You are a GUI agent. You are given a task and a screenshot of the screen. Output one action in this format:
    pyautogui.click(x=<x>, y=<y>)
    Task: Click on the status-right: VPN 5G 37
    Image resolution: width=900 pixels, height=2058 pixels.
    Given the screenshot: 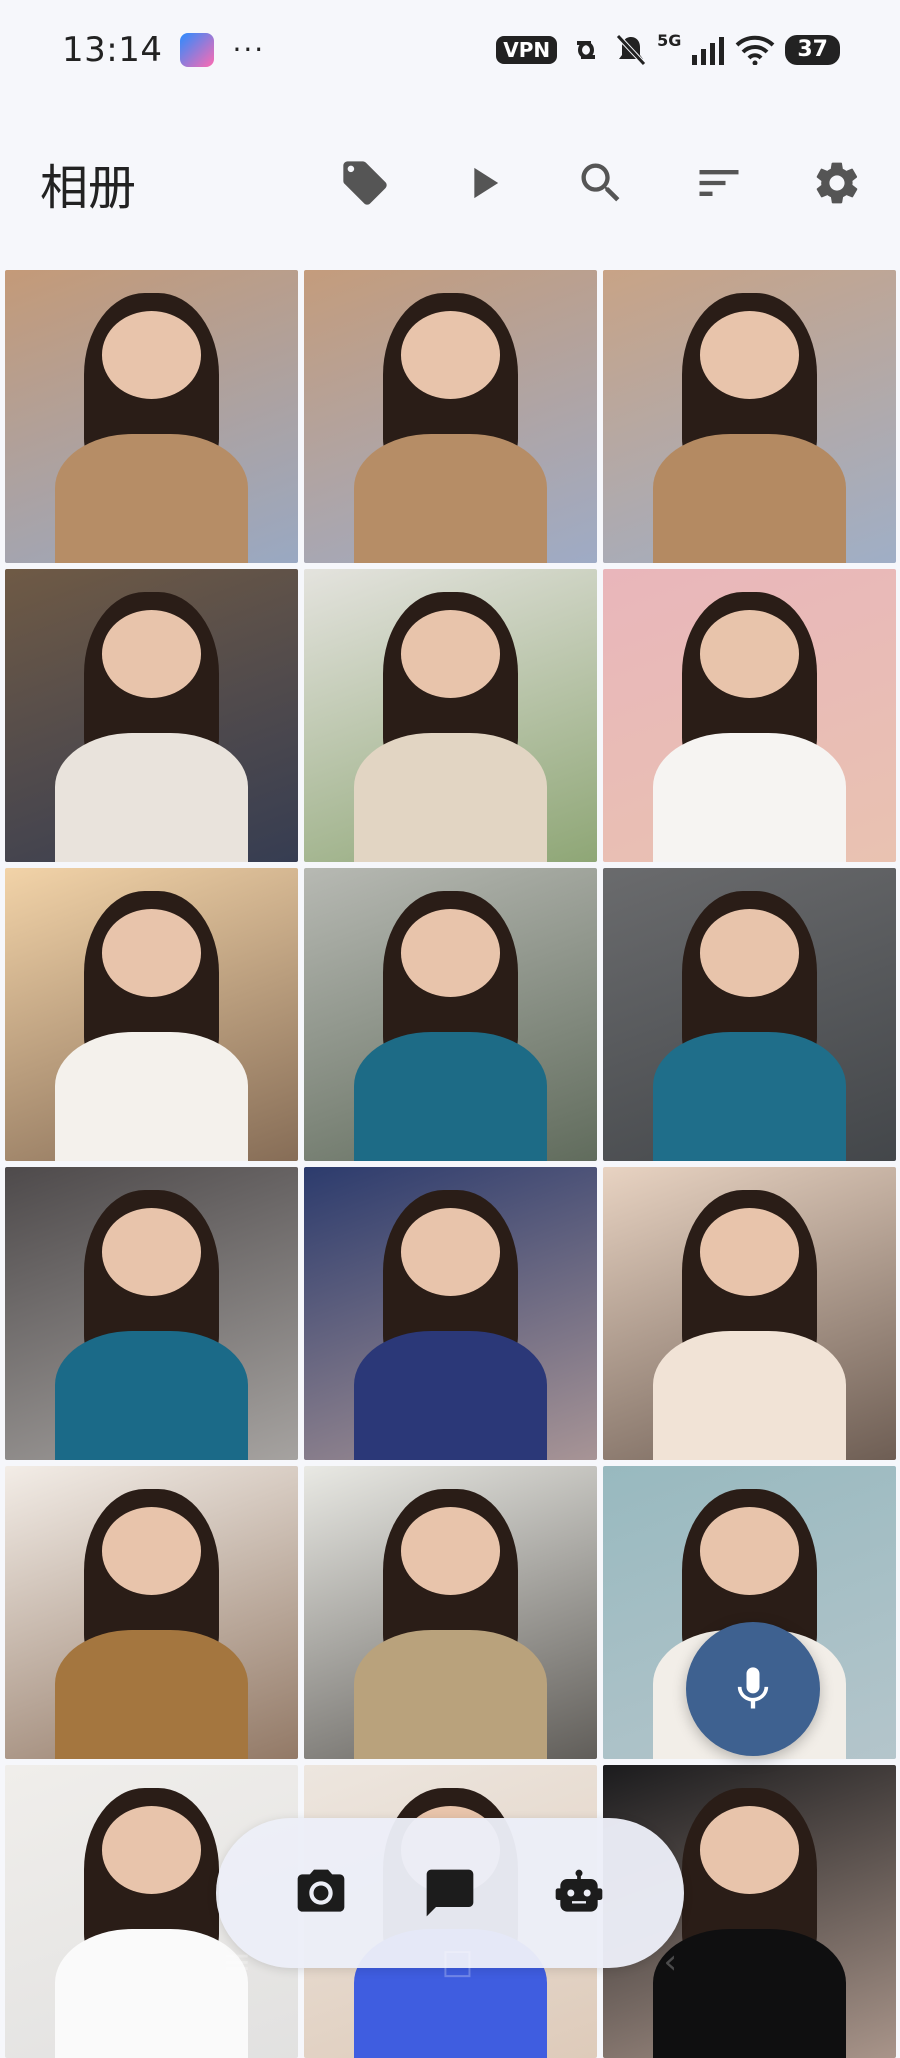 What is the action you would take?
    pyautogui.click(x=668, y=48)
    